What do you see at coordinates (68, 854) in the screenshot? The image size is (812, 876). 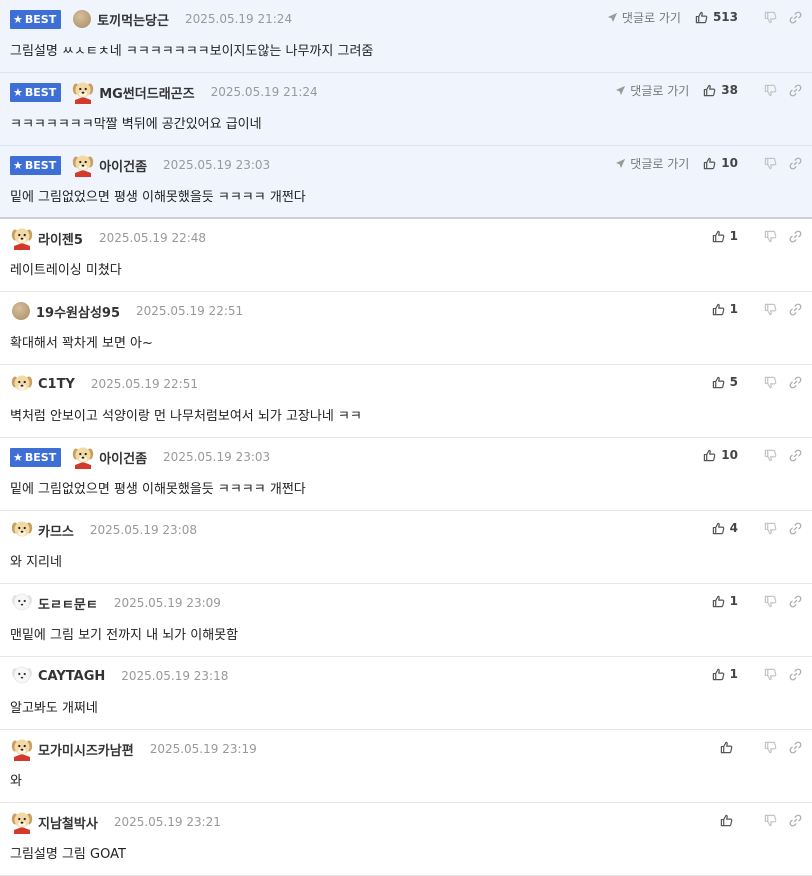 I see `comment-text: 그림설명 그림 GOAT` at bounding box center [68, 854].